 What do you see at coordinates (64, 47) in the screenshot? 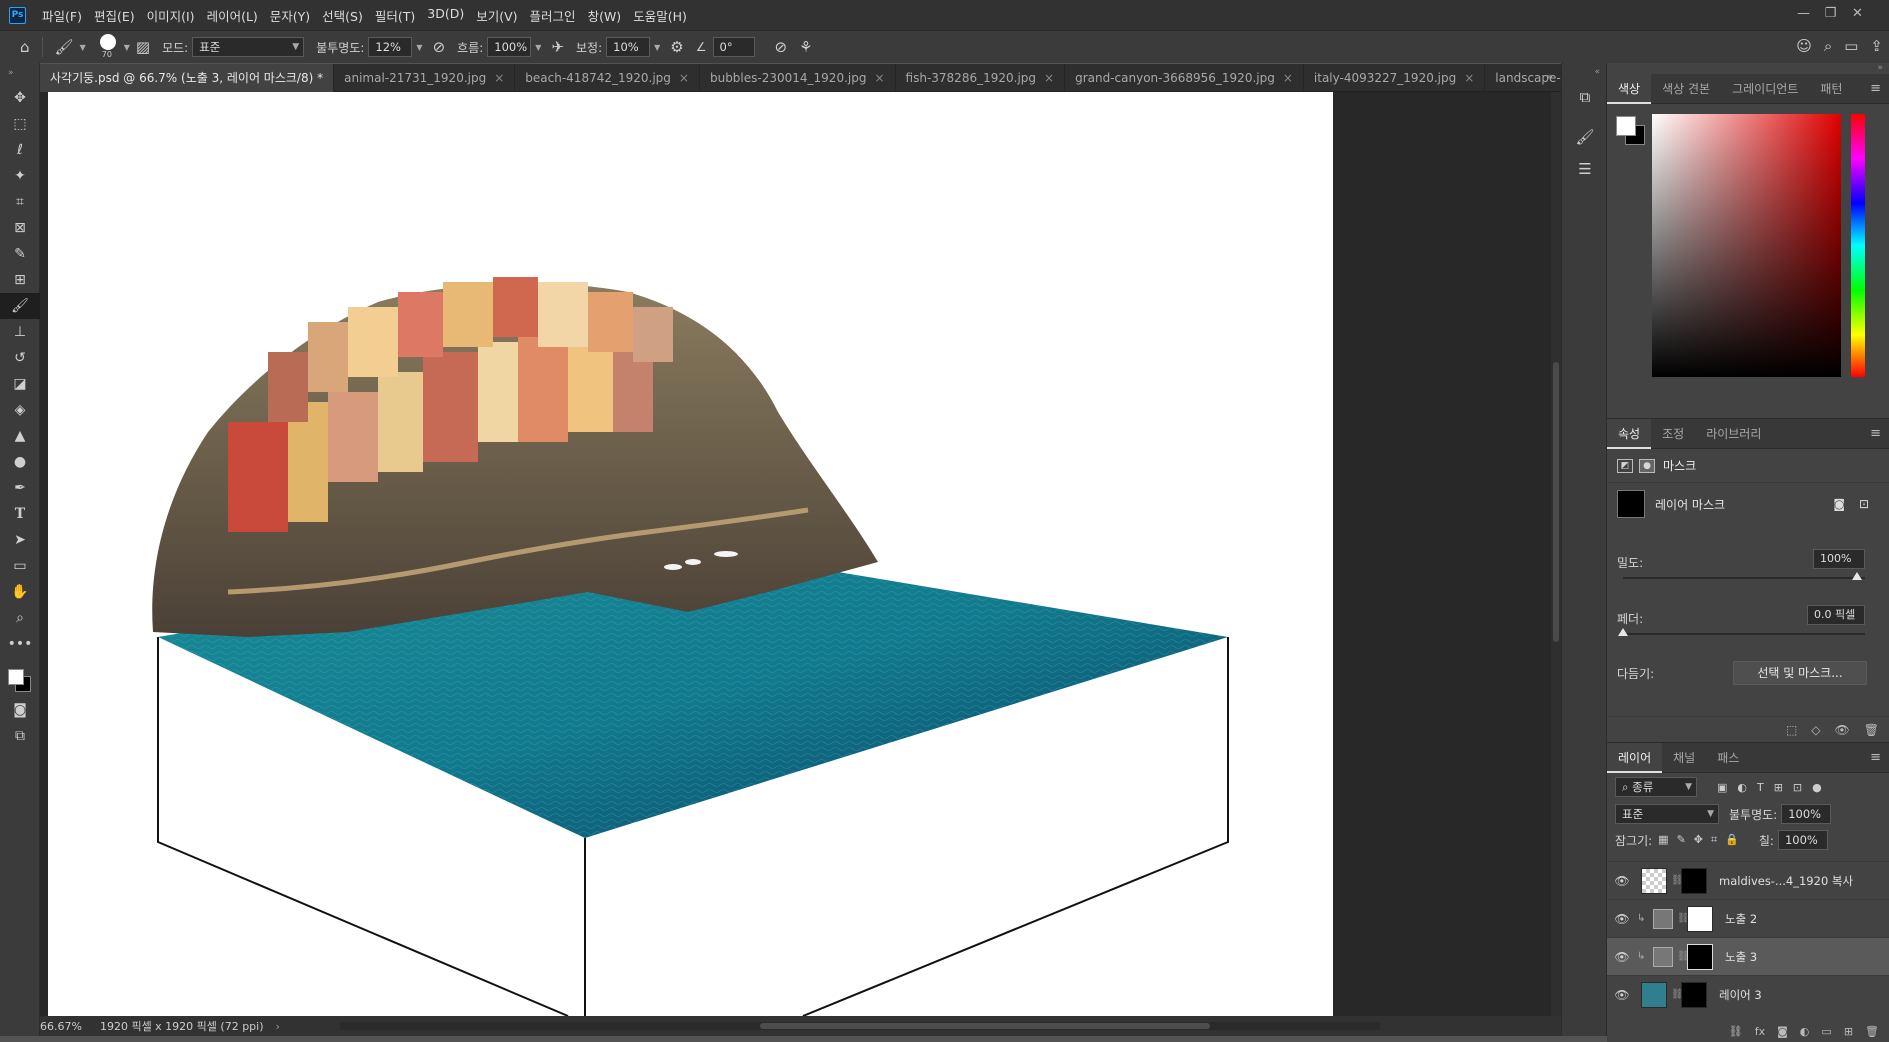
I see `brush-tool-icon: 🖌` at bounding box center [64, 47].